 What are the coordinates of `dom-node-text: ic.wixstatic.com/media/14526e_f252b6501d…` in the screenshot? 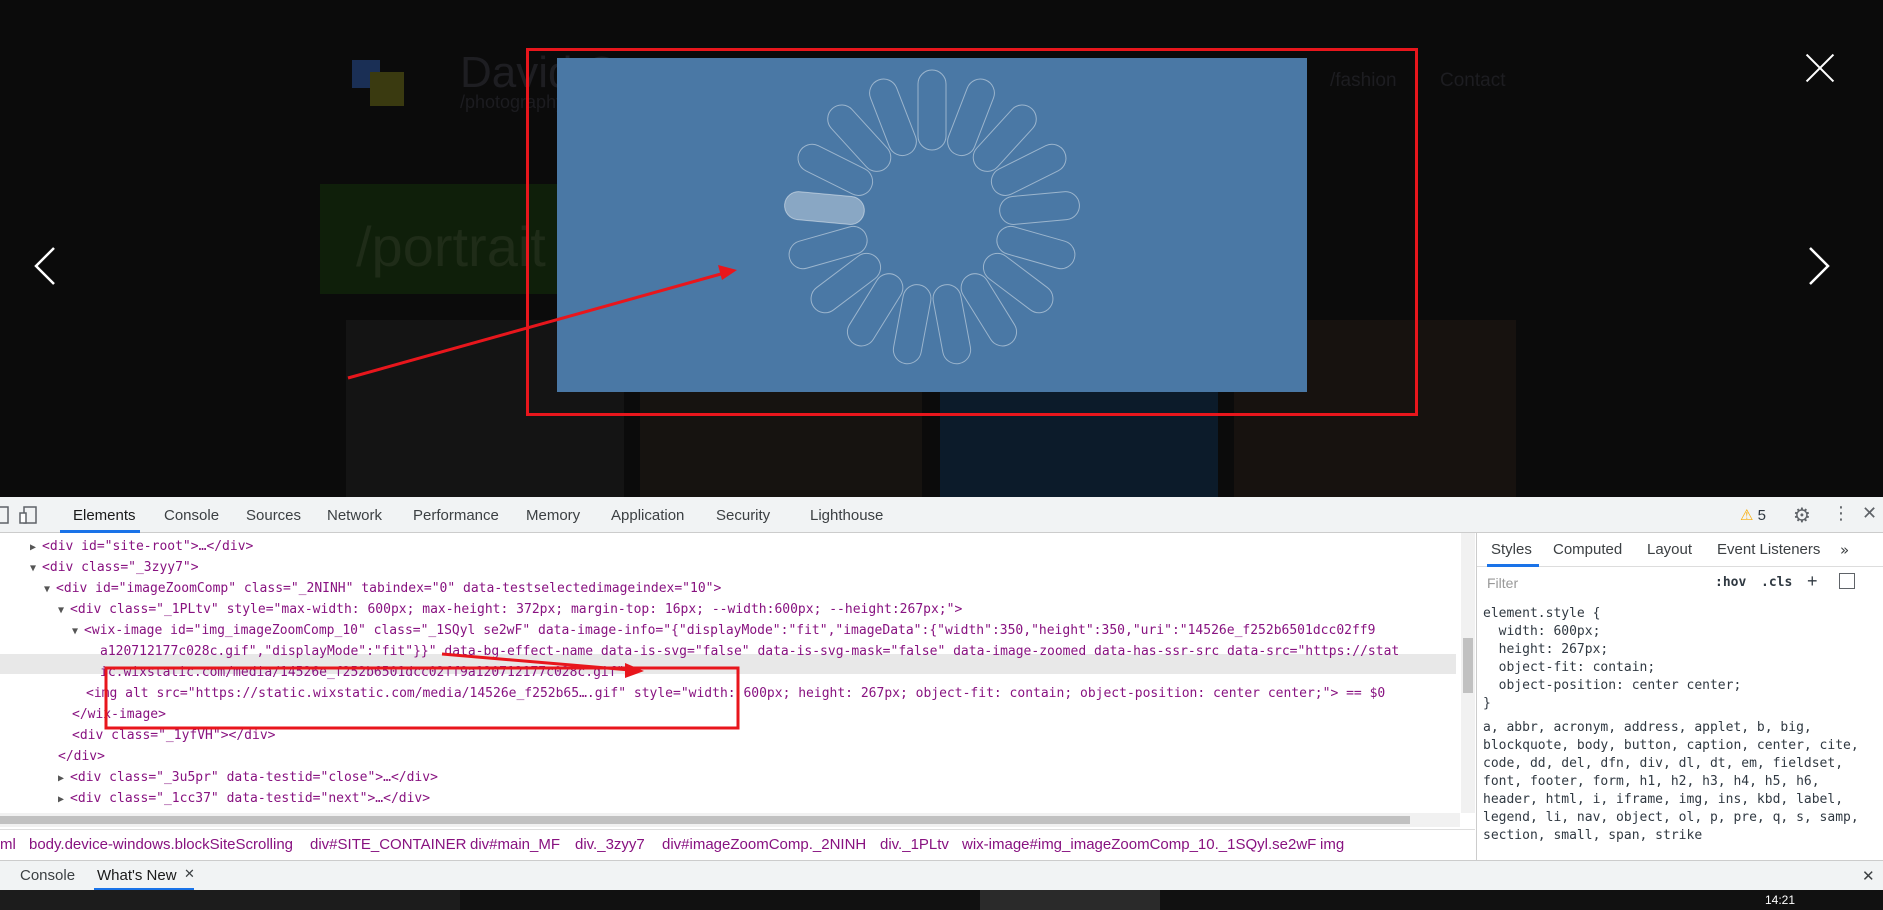 It's located at (366, 672).